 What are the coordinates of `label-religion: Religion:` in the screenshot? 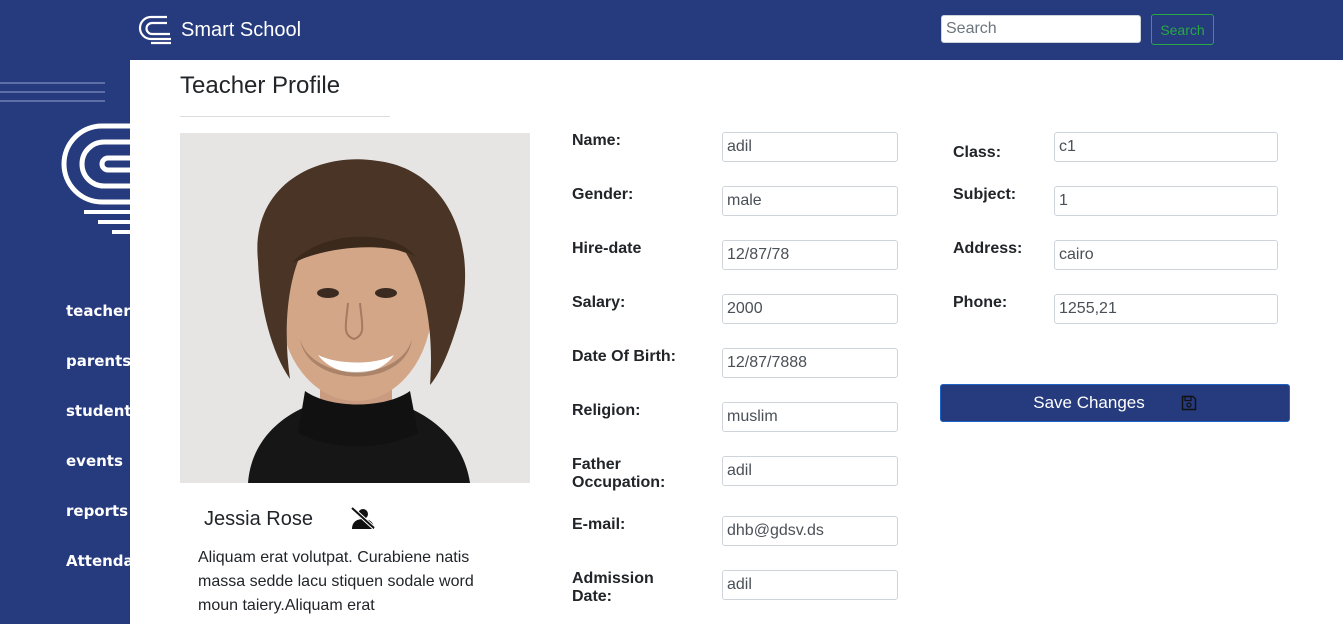 It's located at (606, 410).